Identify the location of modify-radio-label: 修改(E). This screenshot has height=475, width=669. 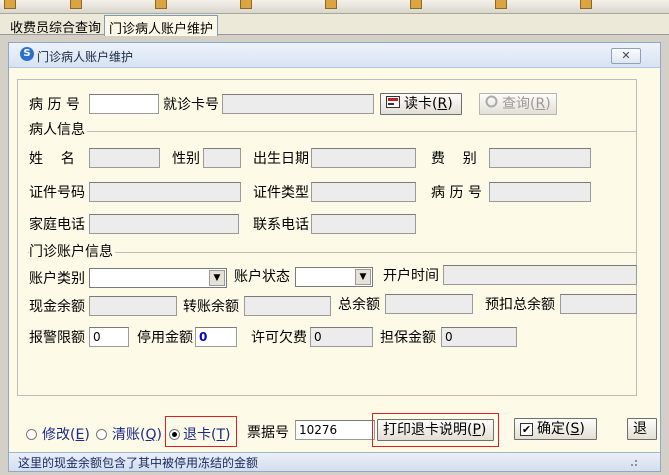
(66, 435).